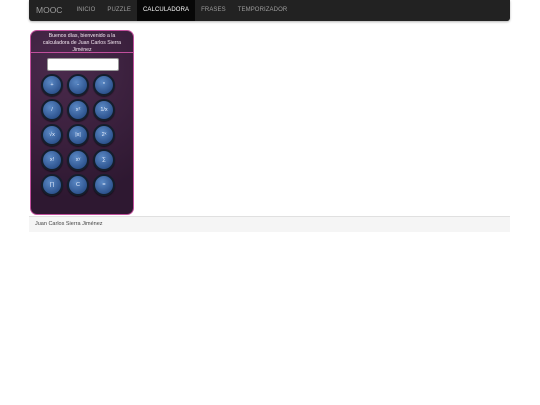 The width and height of the screenshot is (540, 405). I want to click on key-subtract: -, so click(78, 85).